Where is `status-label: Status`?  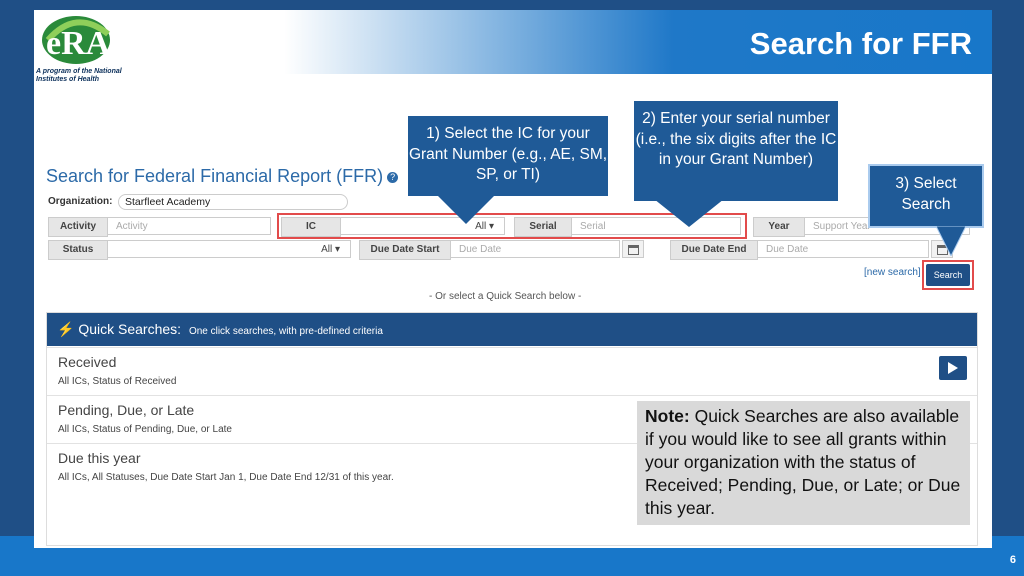
status-label: Status is located at coordinates (78, 250).